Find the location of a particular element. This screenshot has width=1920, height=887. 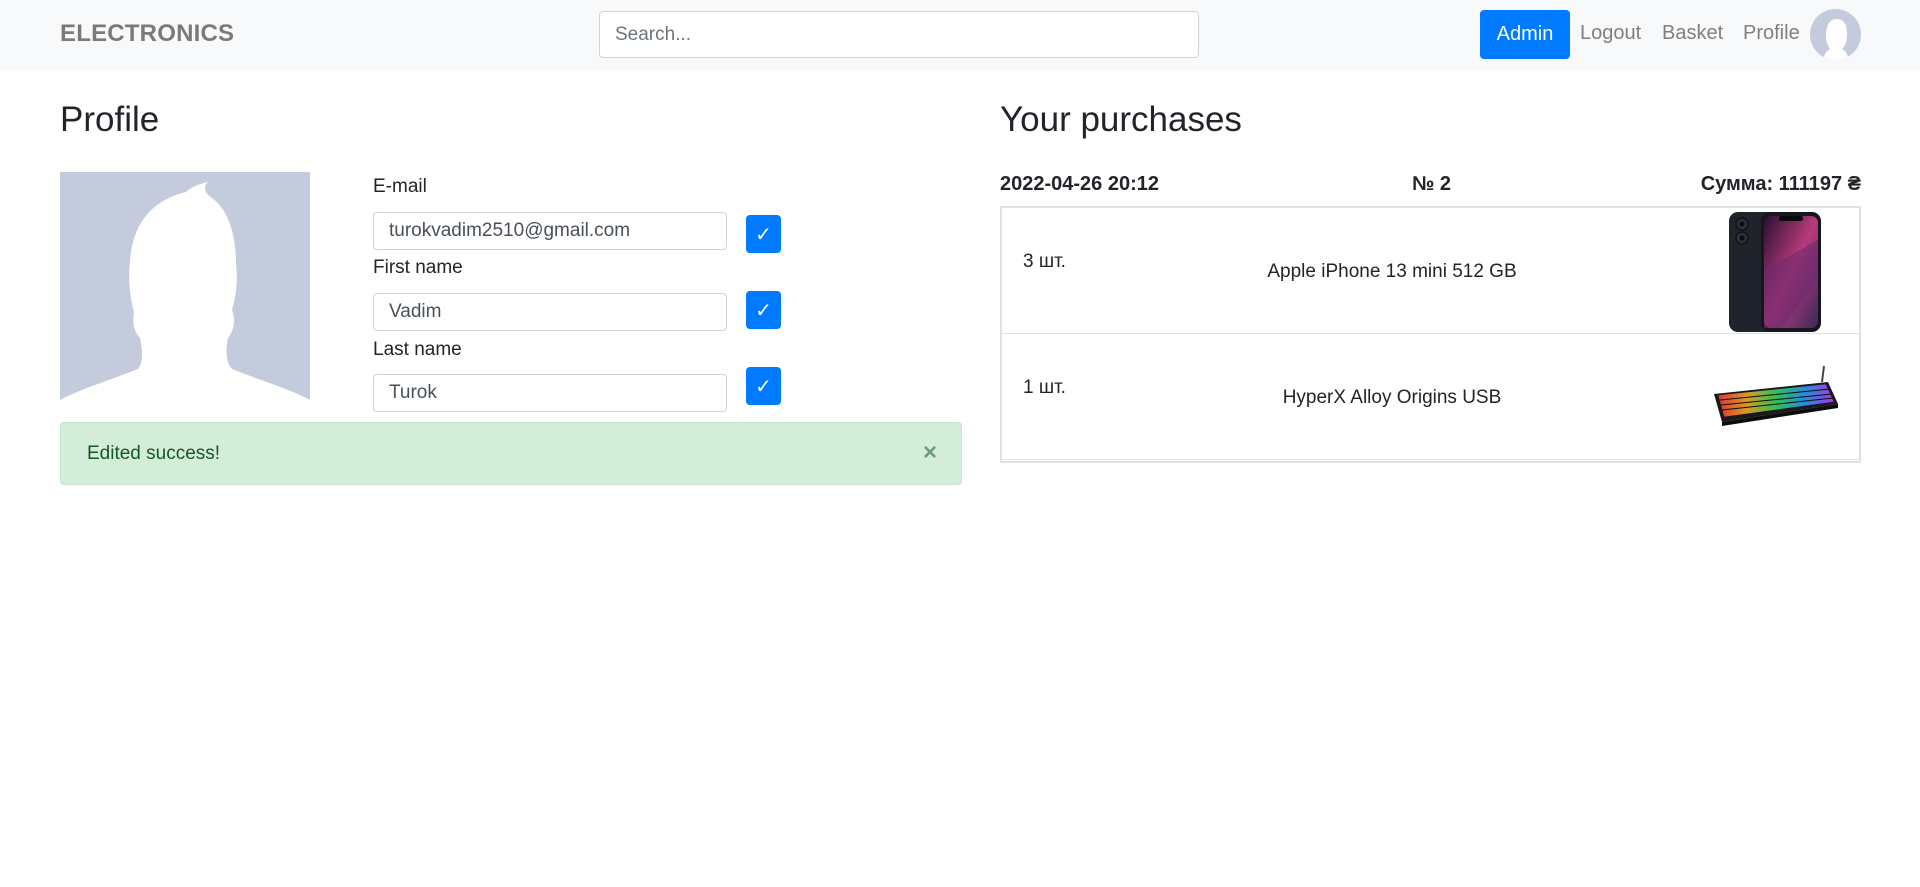

first-name-field is located at coordinates (550, 312).